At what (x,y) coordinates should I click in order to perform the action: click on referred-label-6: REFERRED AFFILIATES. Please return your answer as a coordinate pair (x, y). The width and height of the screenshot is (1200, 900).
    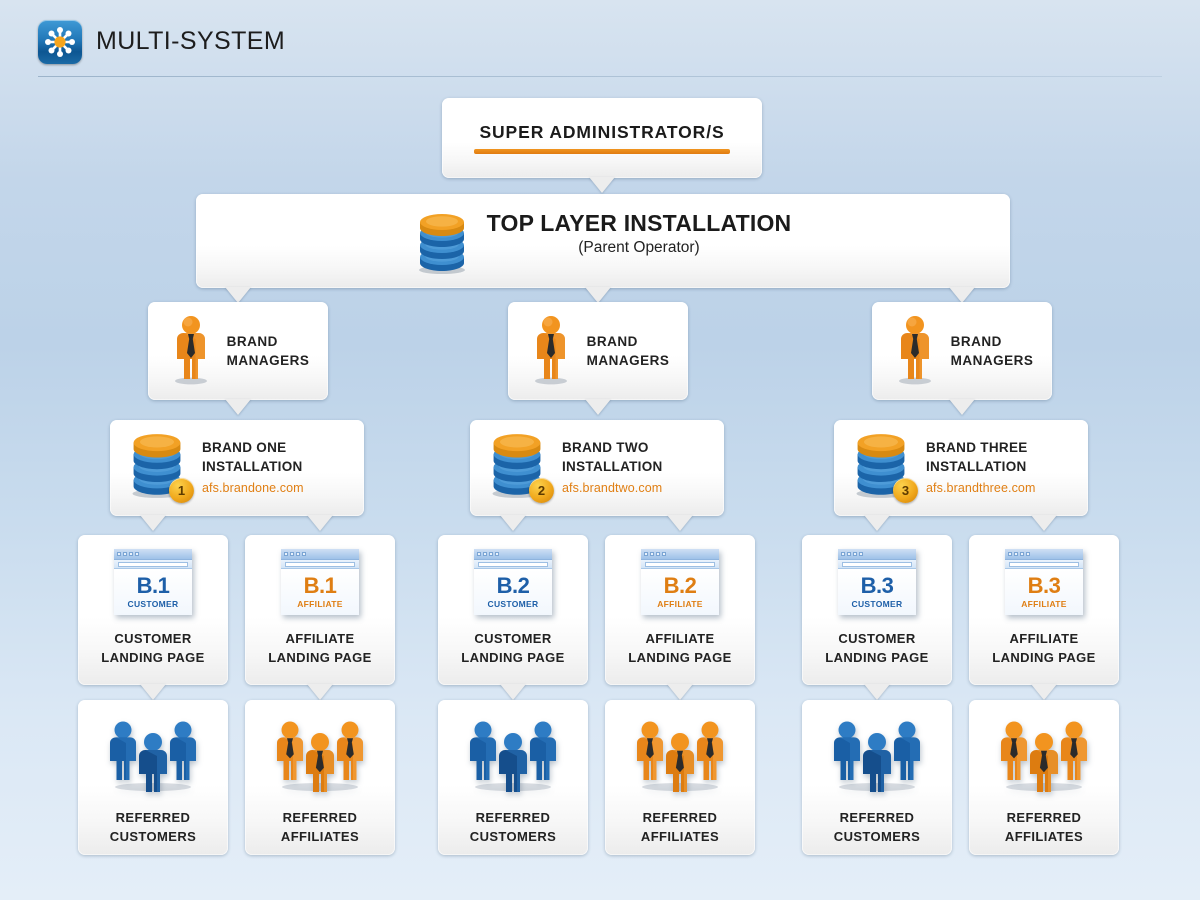
    Looking at the image, I should click on (1044, 827).